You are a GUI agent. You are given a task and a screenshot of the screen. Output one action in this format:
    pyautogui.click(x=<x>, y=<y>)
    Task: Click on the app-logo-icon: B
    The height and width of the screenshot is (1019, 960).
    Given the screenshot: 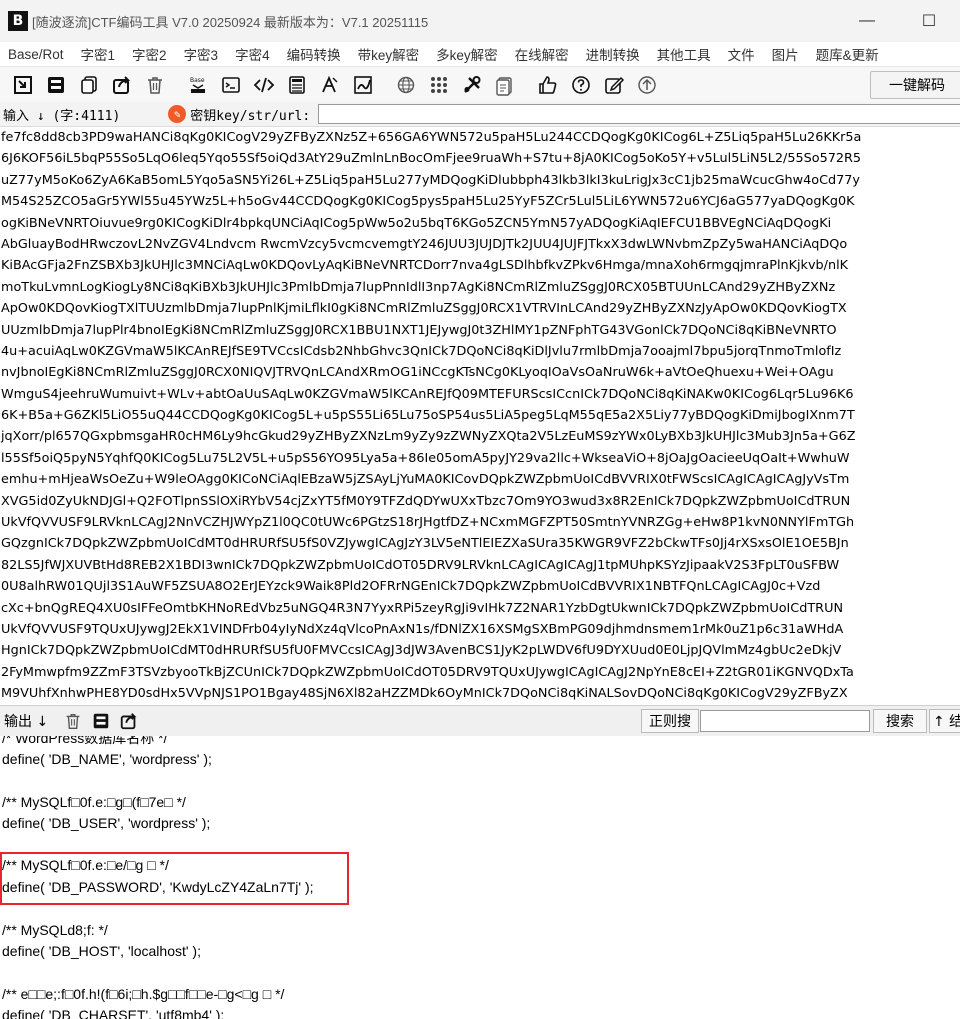 What is the action you would take?
    pyautogui.click(x=18, y=21)
    